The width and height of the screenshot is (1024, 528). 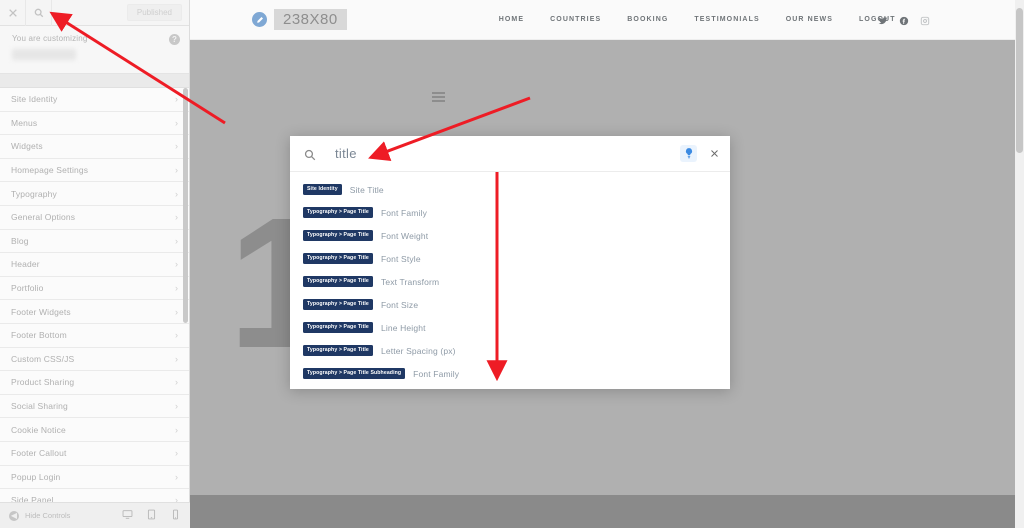 I want to click on nav-item-our-news: OUR NEWS, so click(x=809, y=19).